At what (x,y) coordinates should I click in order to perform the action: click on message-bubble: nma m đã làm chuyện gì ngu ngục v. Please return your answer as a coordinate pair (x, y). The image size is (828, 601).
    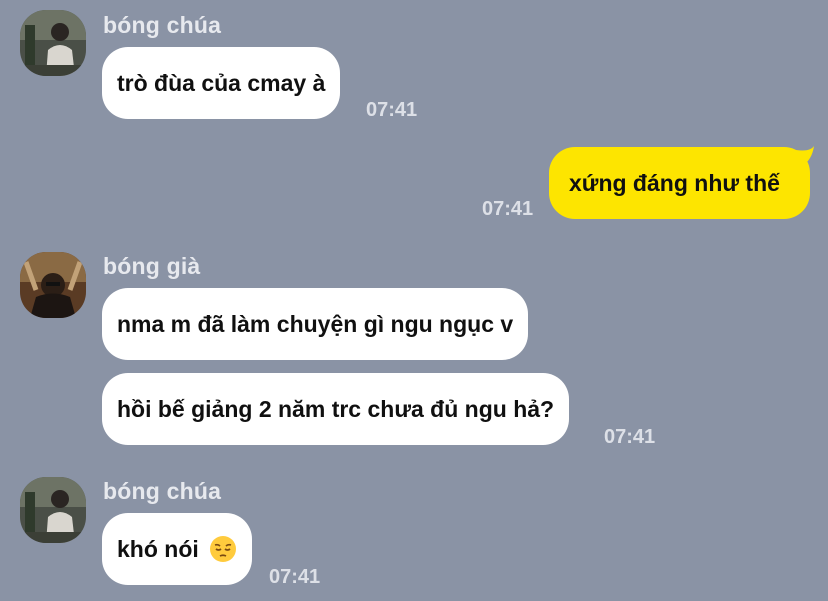
    Looking at the image, I should click on (315, 324).